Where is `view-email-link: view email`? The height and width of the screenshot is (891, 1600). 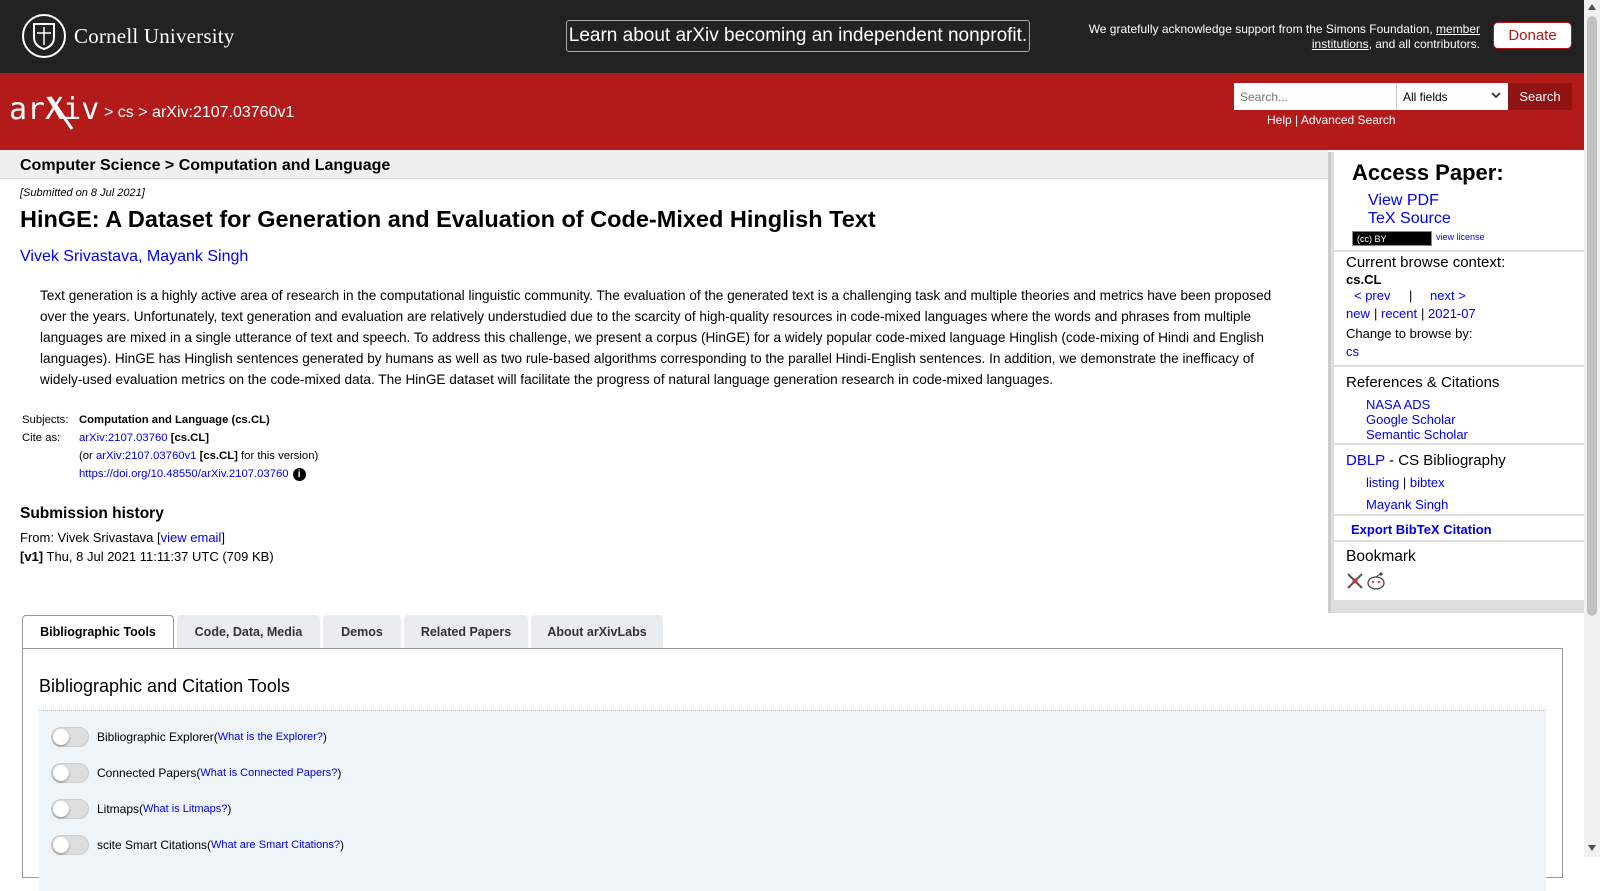 view-email-link: view email is located at coordinates (191, 537).